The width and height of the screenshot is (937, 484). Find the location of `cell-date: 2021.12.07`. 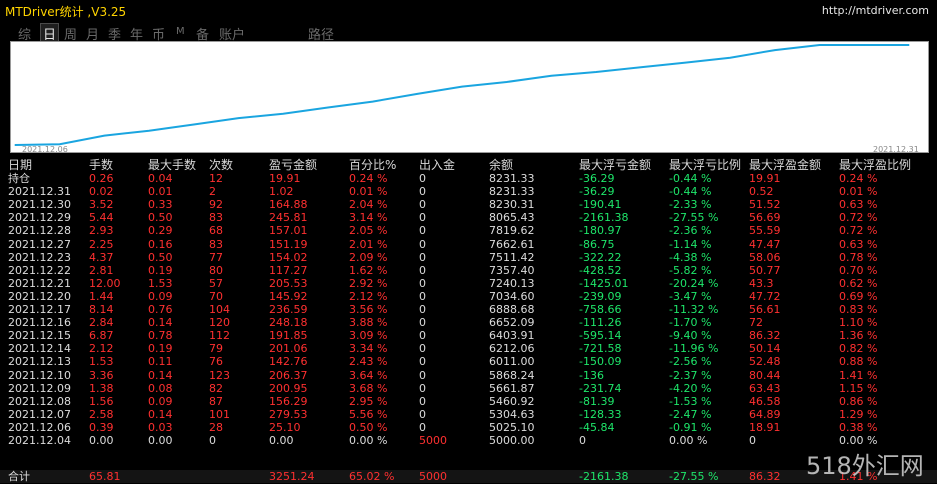

cell-date: 2021.12.07 is located at coordinates (39, 414).